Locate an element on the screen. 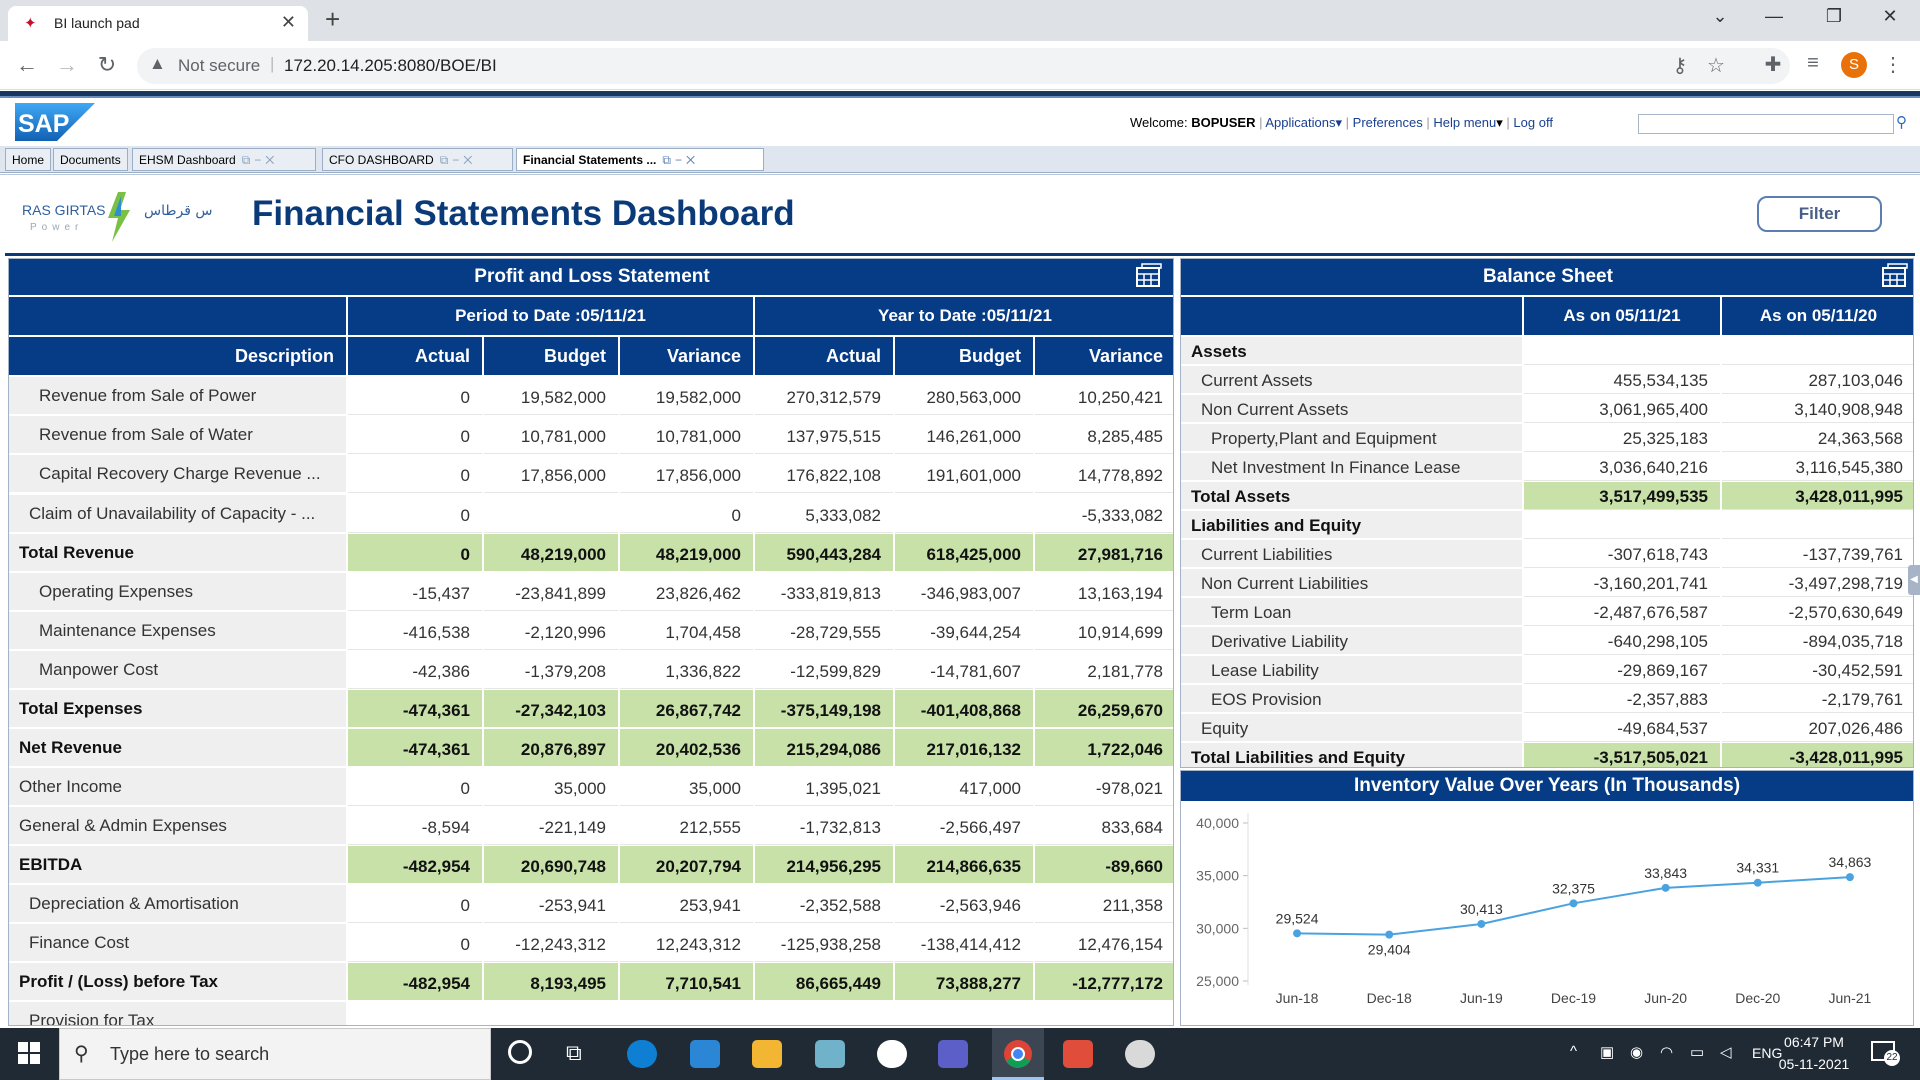 This screenshot has width=1920, height=1080. close-tab-icon: ✕ is located at coordinates (288, 22).